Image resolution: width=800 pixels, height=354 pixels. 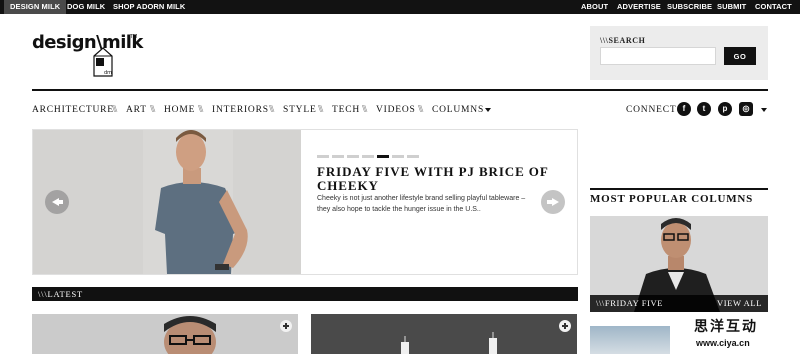 What do you see at coordinates (383, 156) in the screenshot?
I see `slide-dot-active` at bounding box center [383, 156].